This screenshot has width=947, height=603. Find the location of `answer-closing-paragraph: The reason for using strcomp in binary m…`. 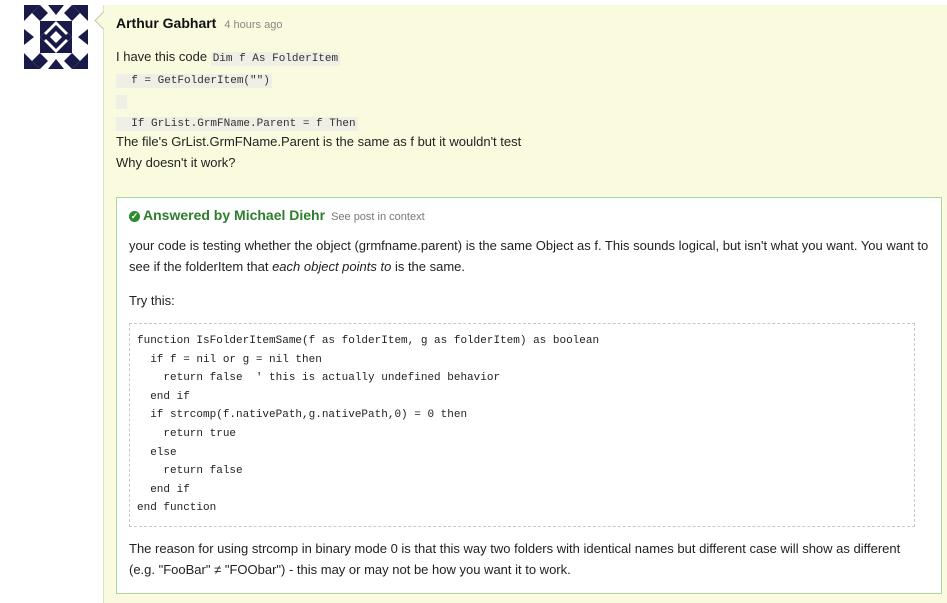

answer-closing-paragraph: The reason for using strcomp in binary m… is located at coordinates (515, 559).